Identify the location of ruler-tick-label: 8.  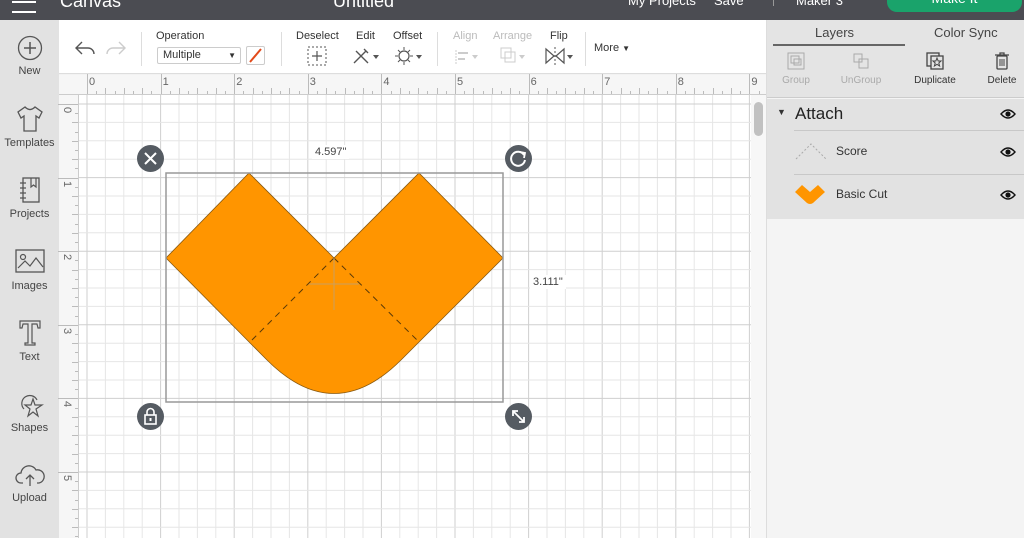
(680, 82).